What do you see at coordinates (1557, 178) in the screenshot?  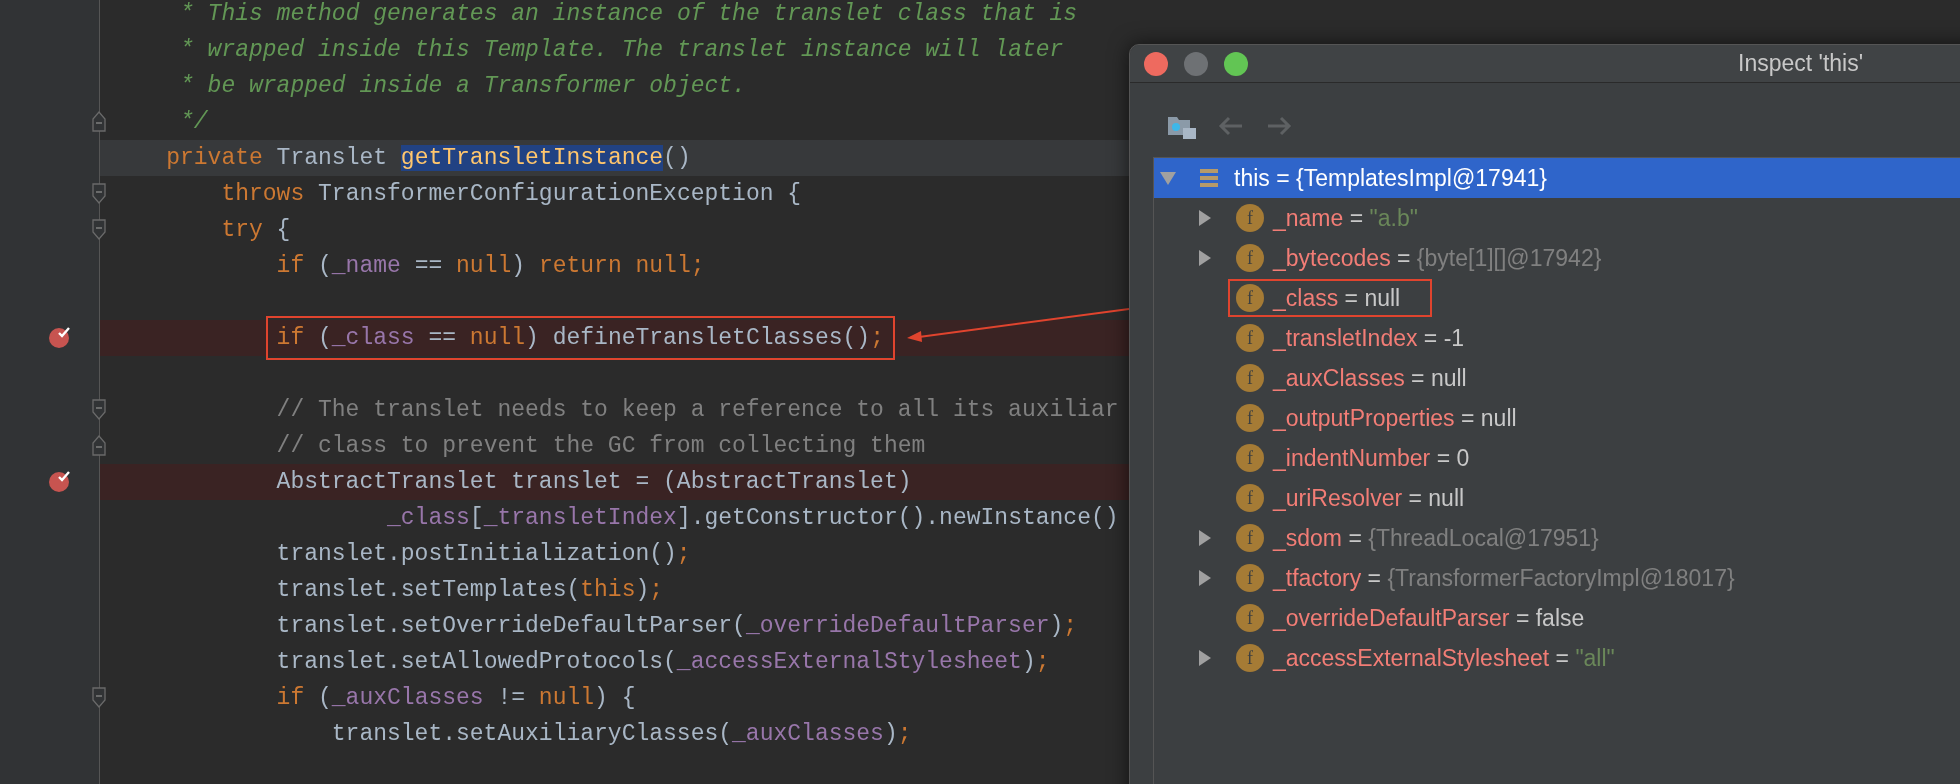 I see `tree-row: this = {TemplatesImpl@17941}` at bounding box center [1557, 178].